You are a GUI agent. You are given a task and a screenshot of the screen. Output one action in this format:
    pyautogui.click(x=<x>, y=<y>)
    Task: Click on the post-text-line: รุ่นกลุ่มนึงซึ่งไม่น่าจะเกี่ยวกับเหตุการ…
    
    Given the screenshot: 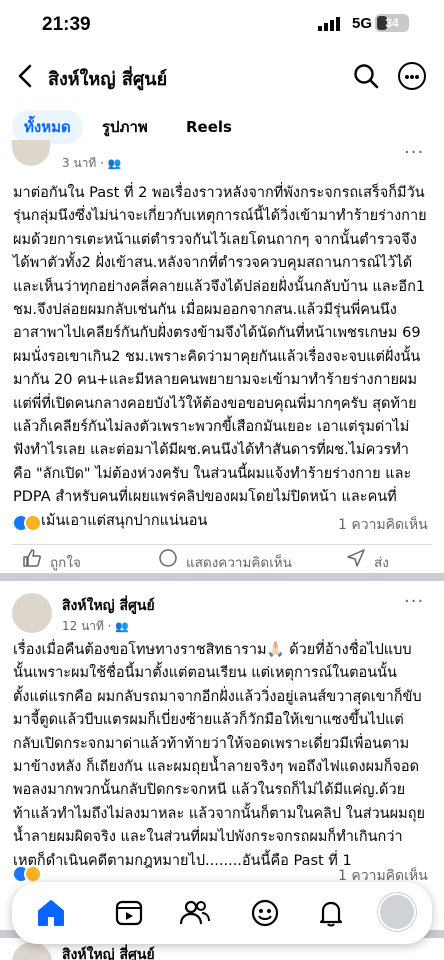 What is the action you would take?
    pyautogui.click(x=220, y=216)
    